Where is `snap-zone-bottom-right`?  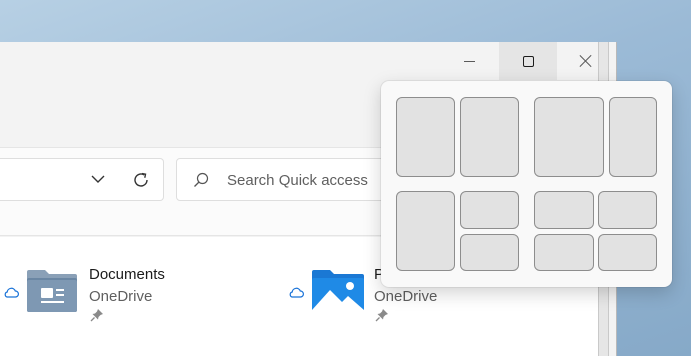
snap-zone-bottom-right is located at coordinates (489, 252).